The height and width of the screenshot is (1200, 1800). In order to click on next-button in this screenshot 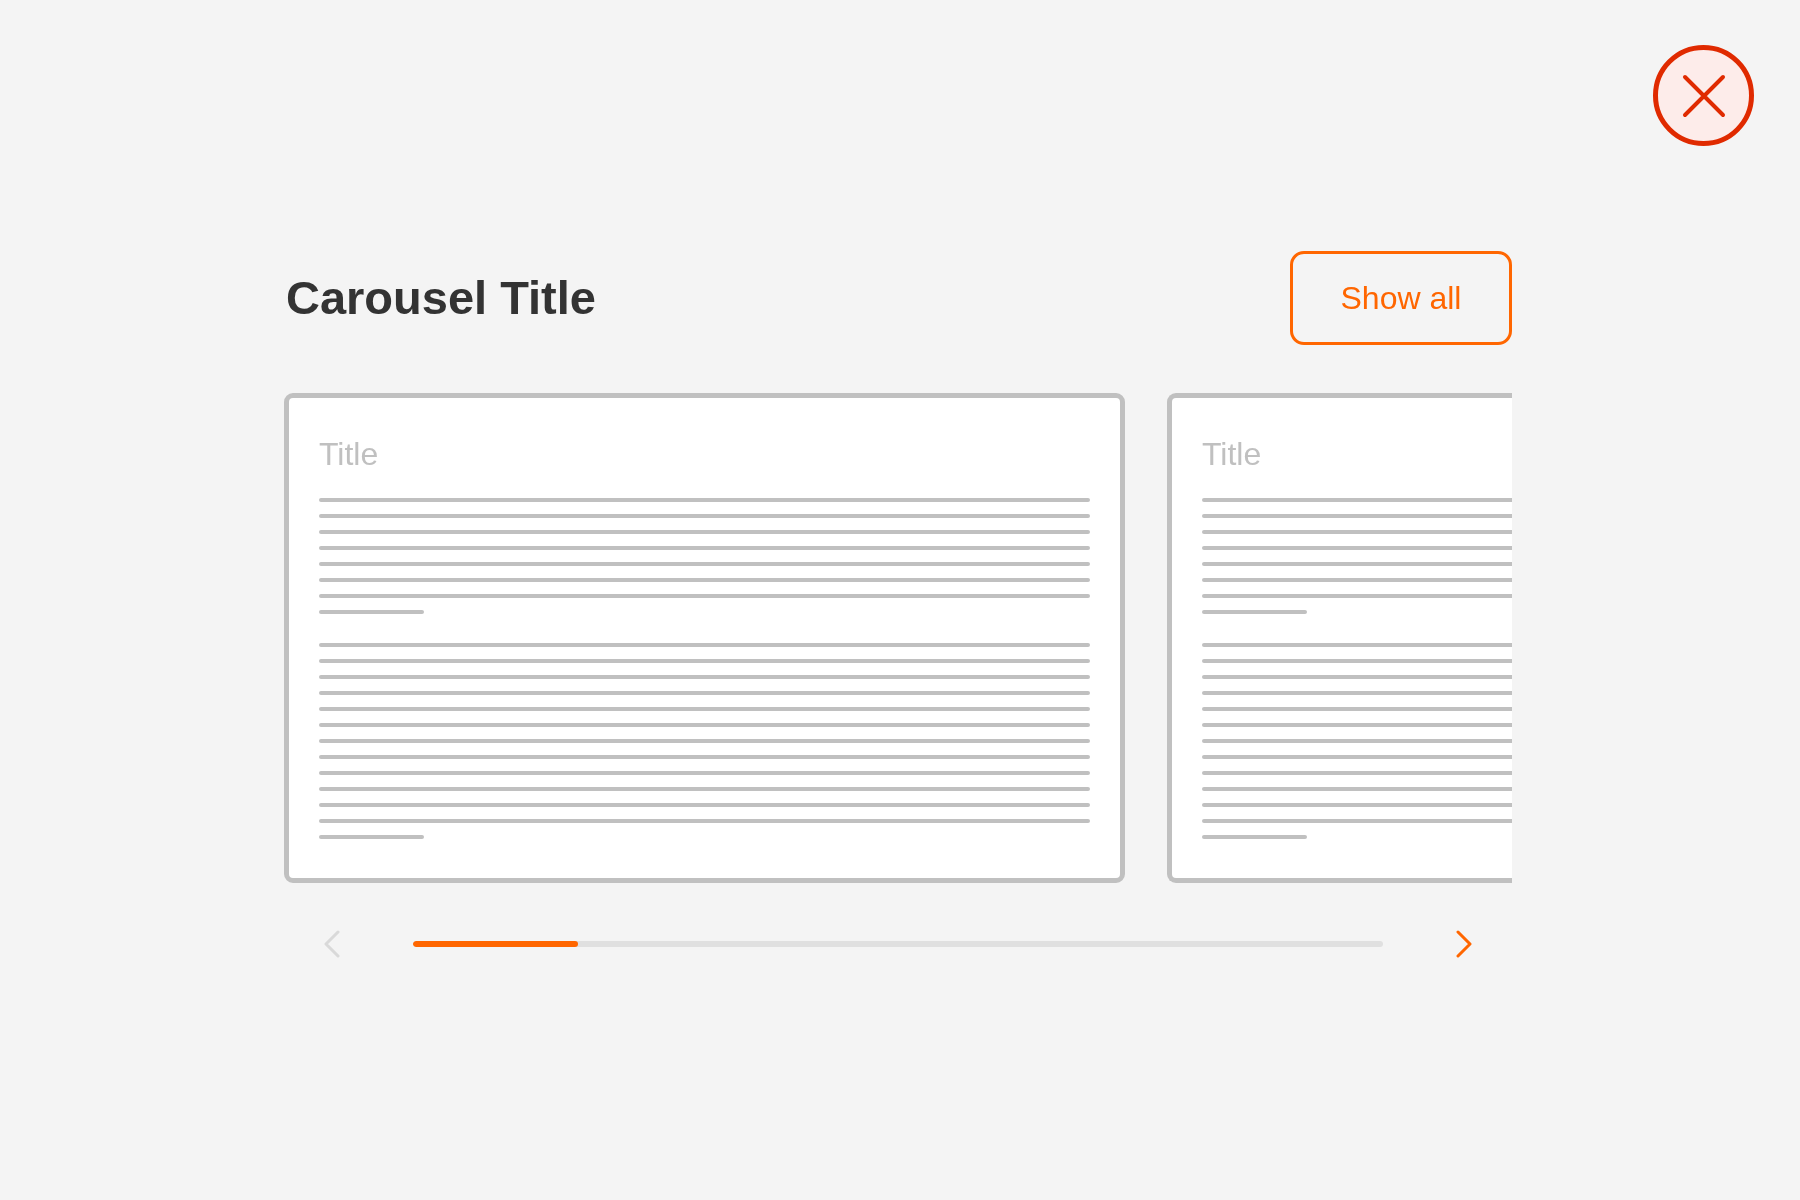, I will do `click(1464, 944)`.